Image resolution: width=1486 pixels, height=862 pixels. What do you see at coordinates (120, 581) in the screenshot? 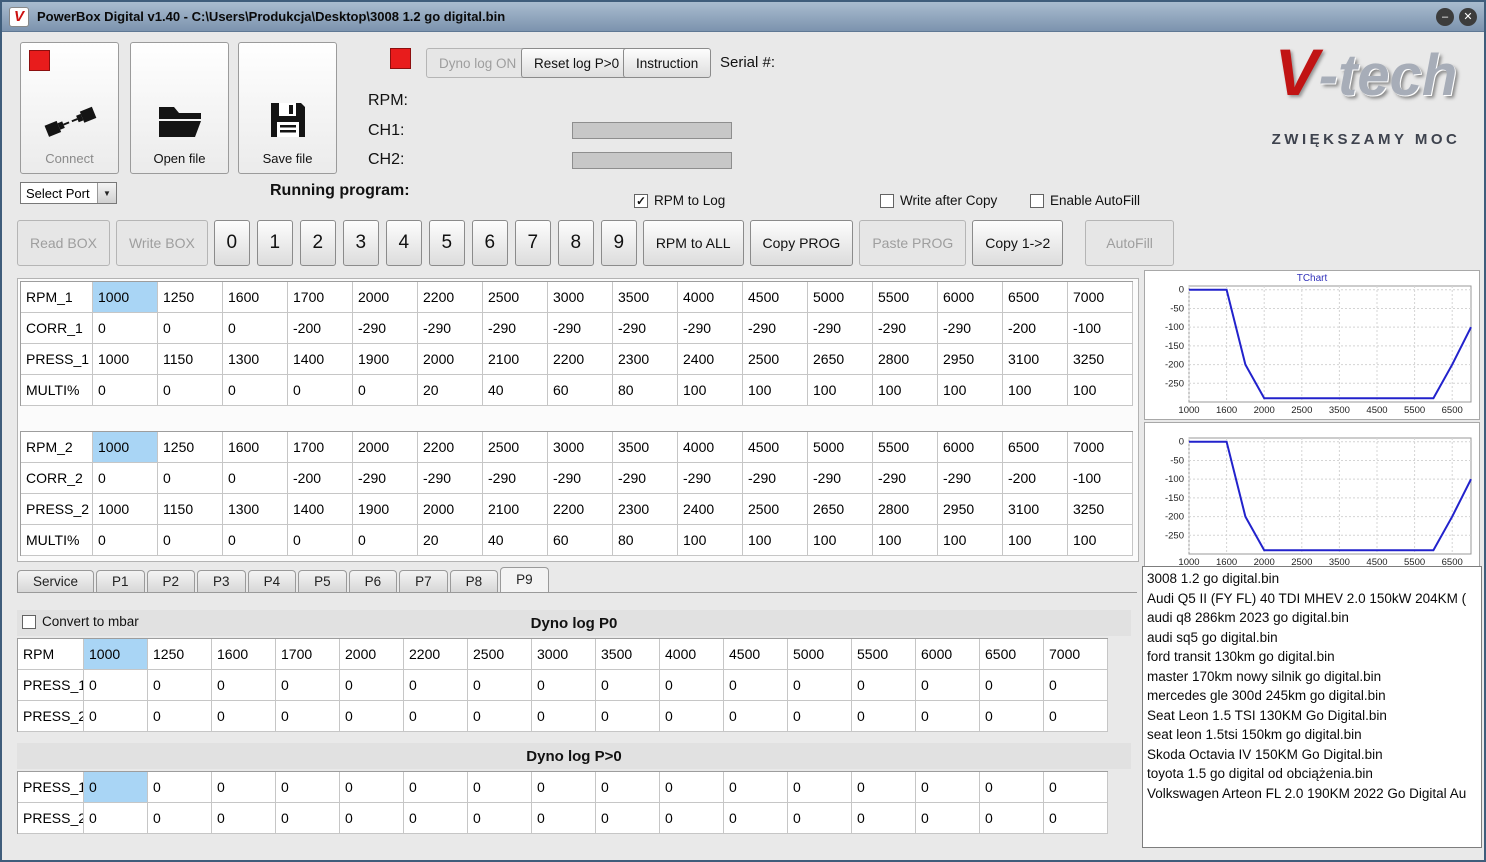
I see `tab-p1: P1` at bounding box center [120, 581].